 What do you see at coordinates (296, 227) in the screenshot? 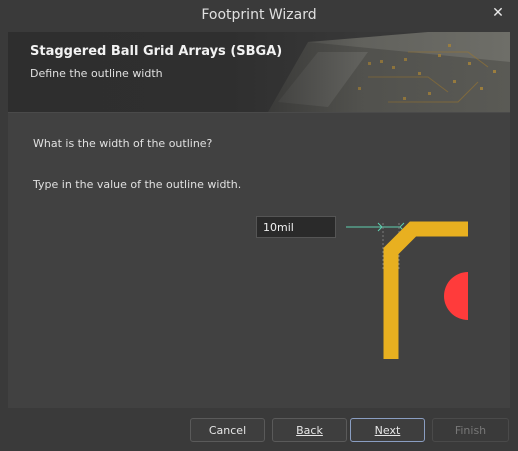
I see `outline-width-input` at bounding box center [296, 227].